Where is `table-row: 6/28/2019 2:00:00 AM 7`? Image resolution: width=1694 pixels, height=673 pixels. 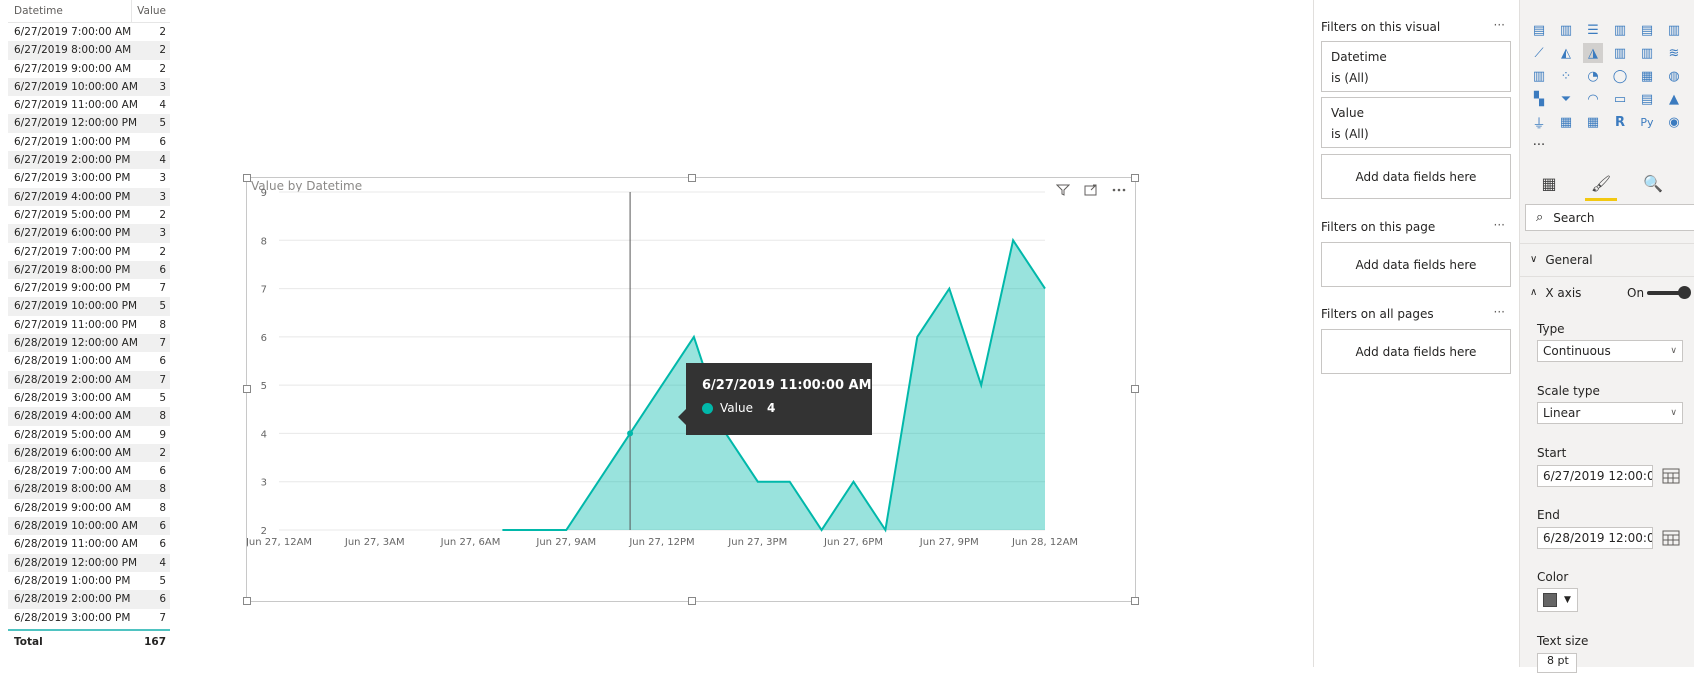 table-row: 6/28/2019 2:00:00 AM 7 is located at coordinates (89, 379).